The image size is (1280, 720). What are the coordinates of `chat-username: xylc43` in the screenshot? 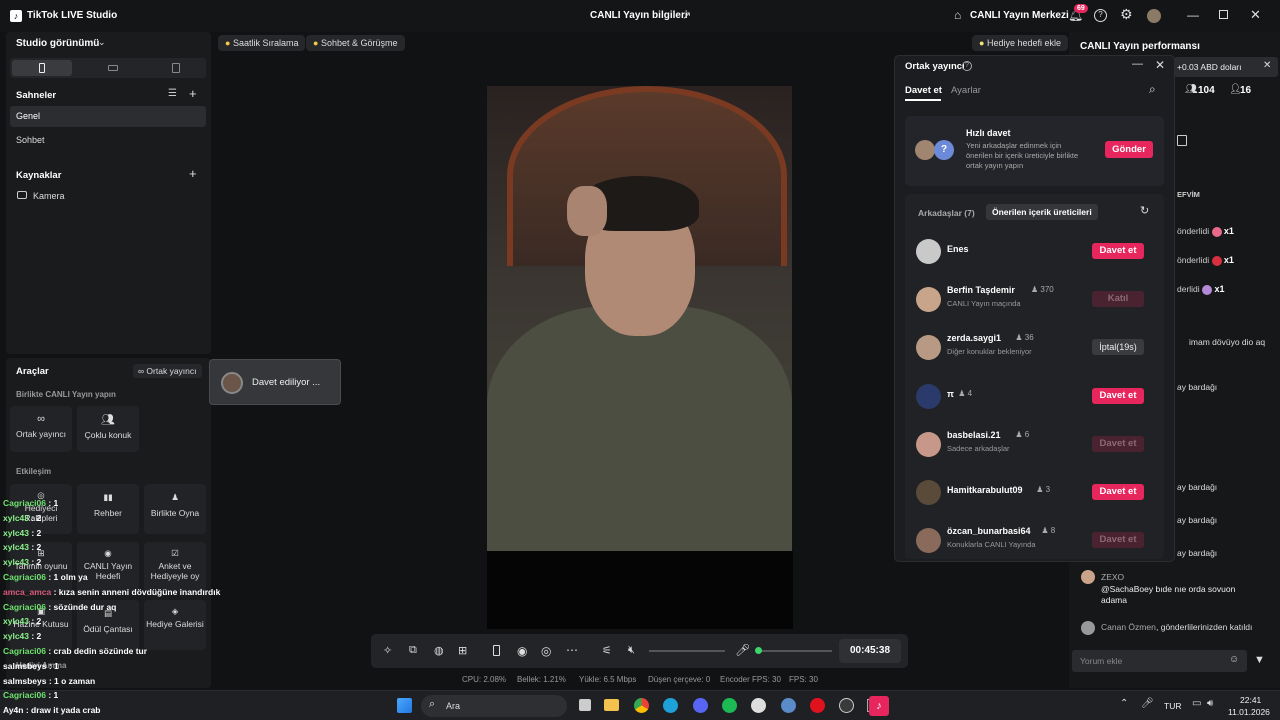 It's located at (16, 621).